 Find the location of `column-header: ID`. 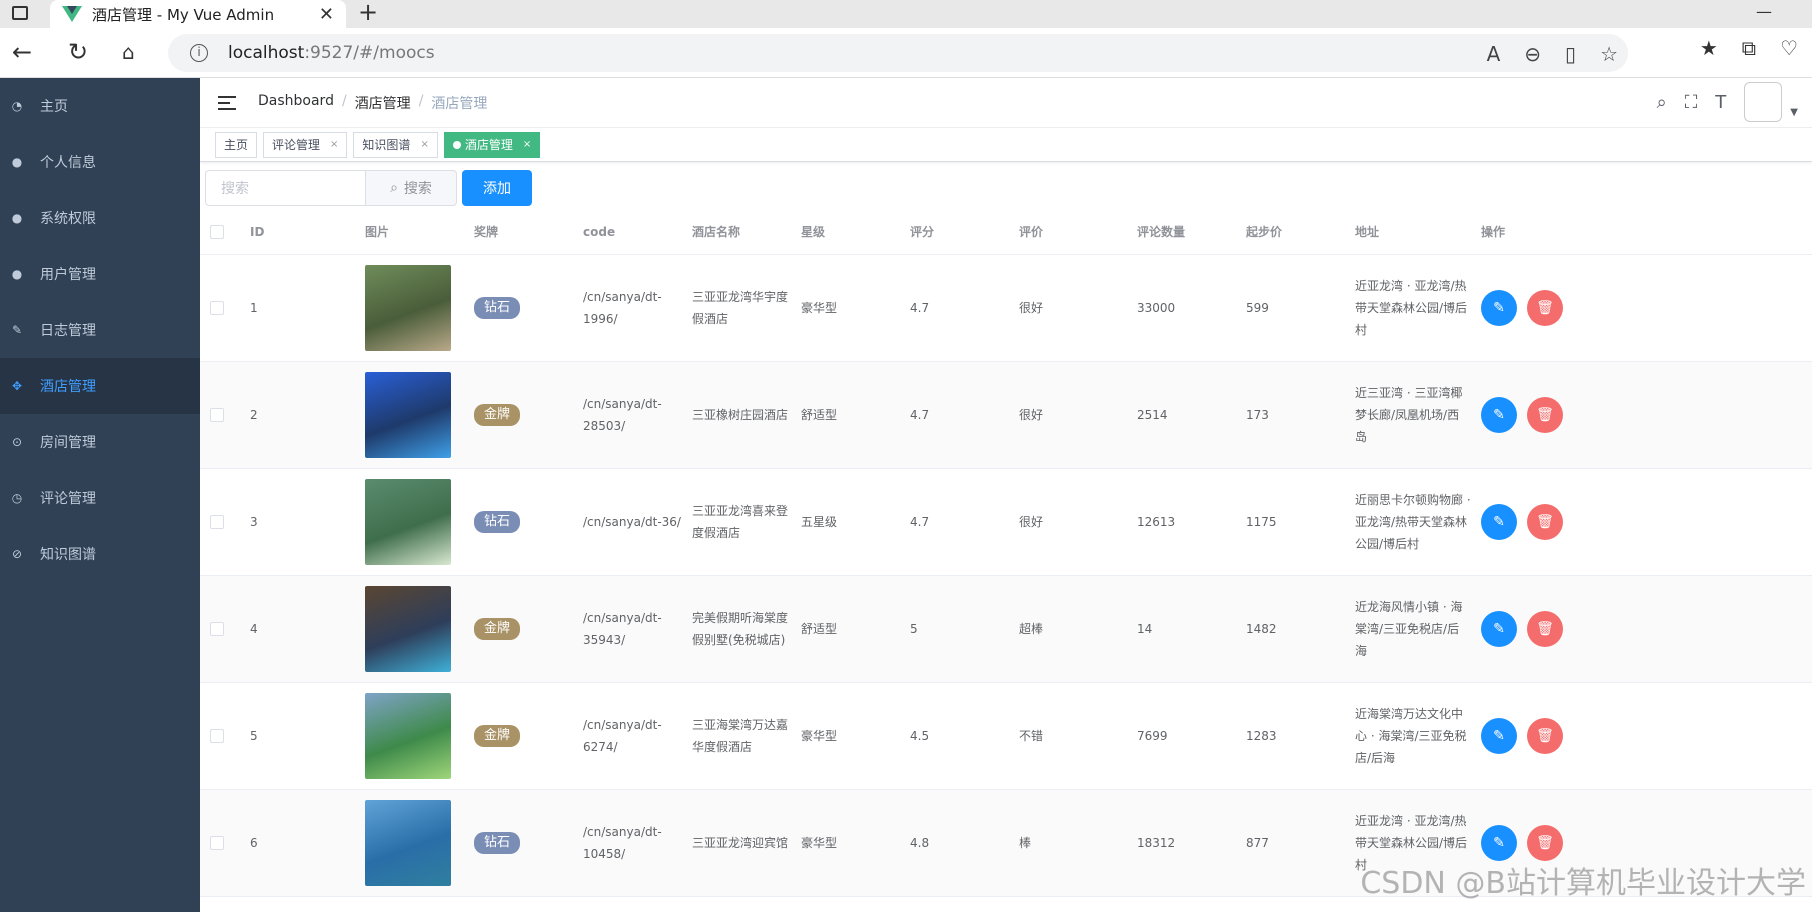

column-header: ID is located at coordinates (297, 232).